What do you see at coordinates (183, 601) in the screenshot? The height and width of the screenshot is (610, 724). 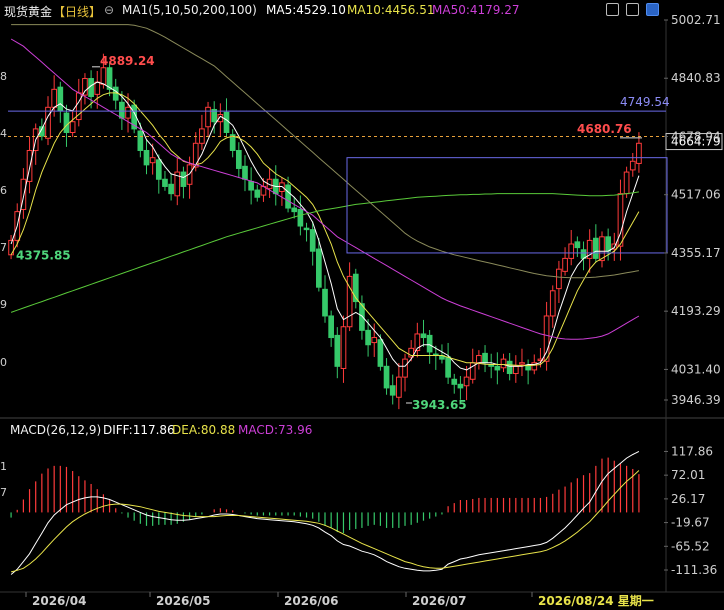 I see `date-label: 2026/05` at bounding box center [183, 601].